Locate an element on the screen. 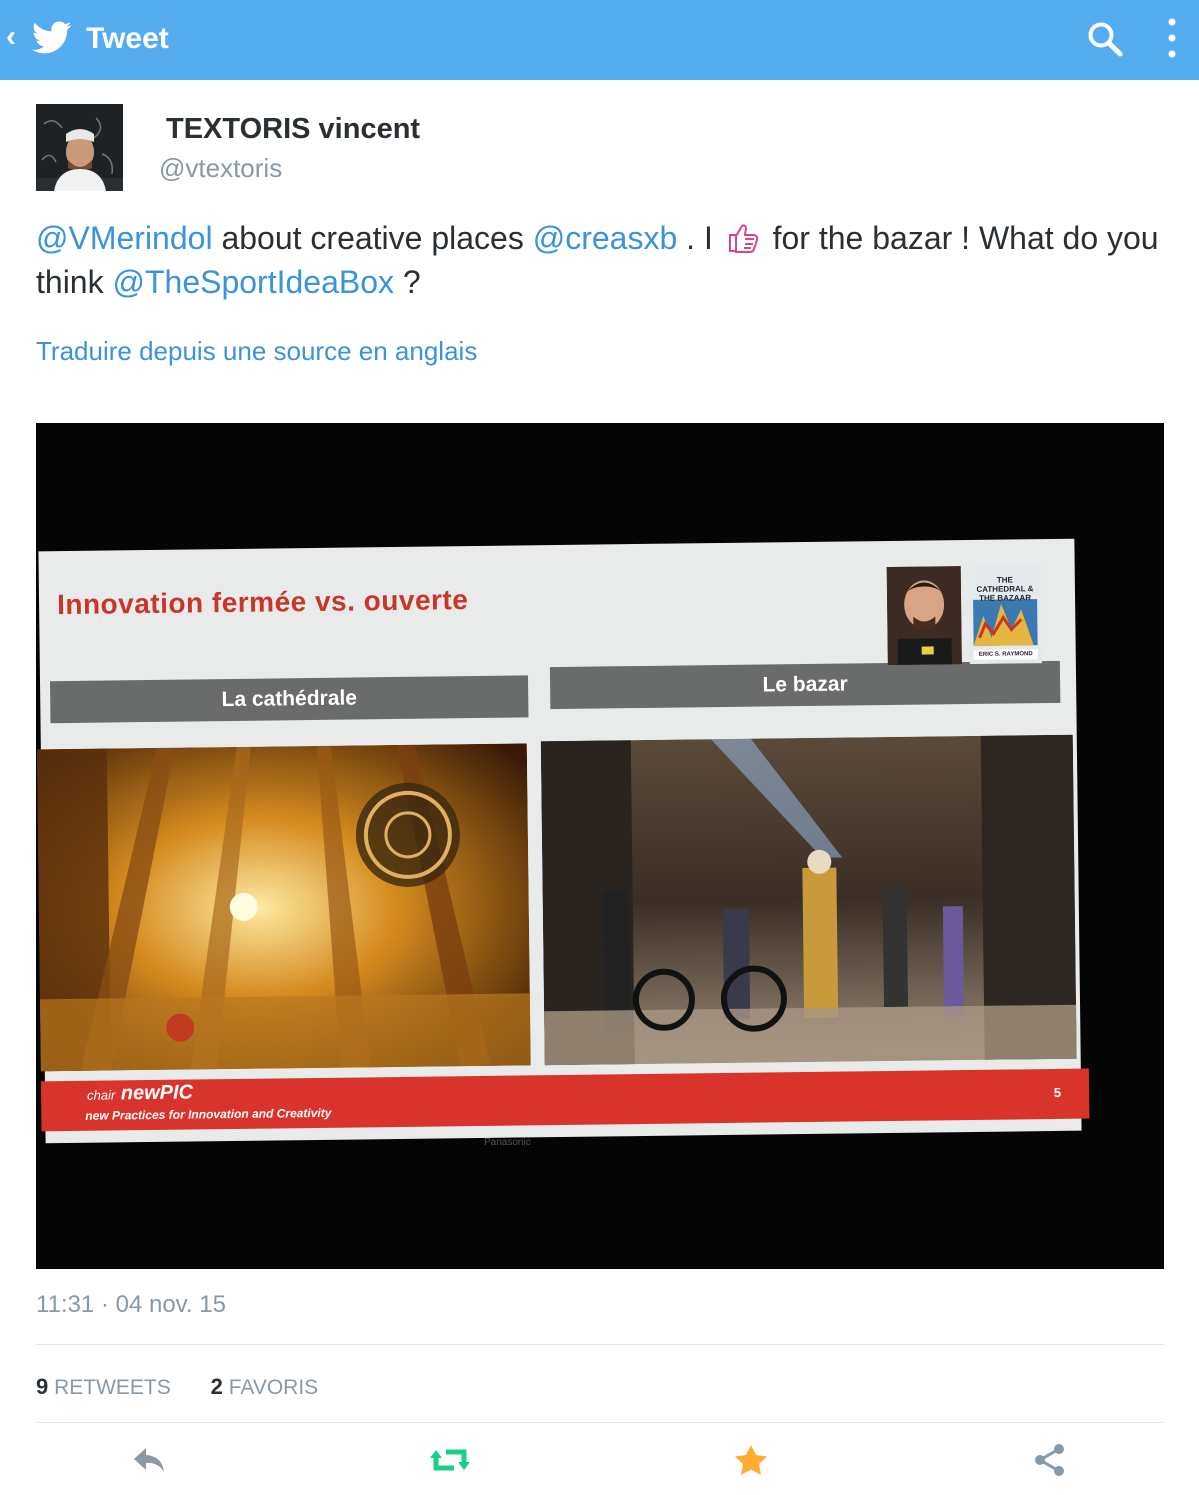 This screenshot has width=1199, height=1495. retweets-stat: 9 RETWEETS is located at coordinates (103, 1387).